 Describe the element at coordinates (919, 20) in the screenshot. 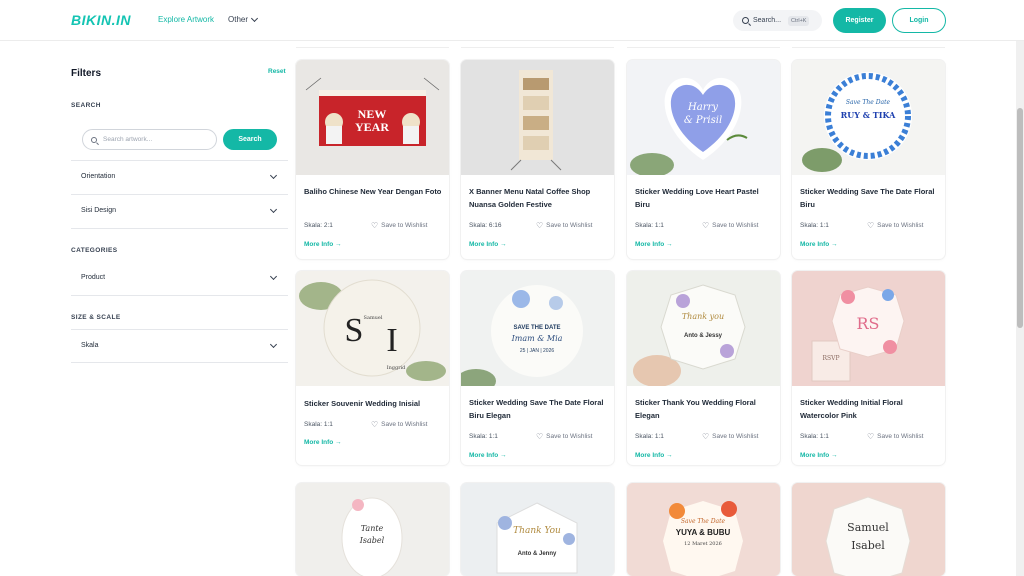

I see `login-button: Login` at that location.